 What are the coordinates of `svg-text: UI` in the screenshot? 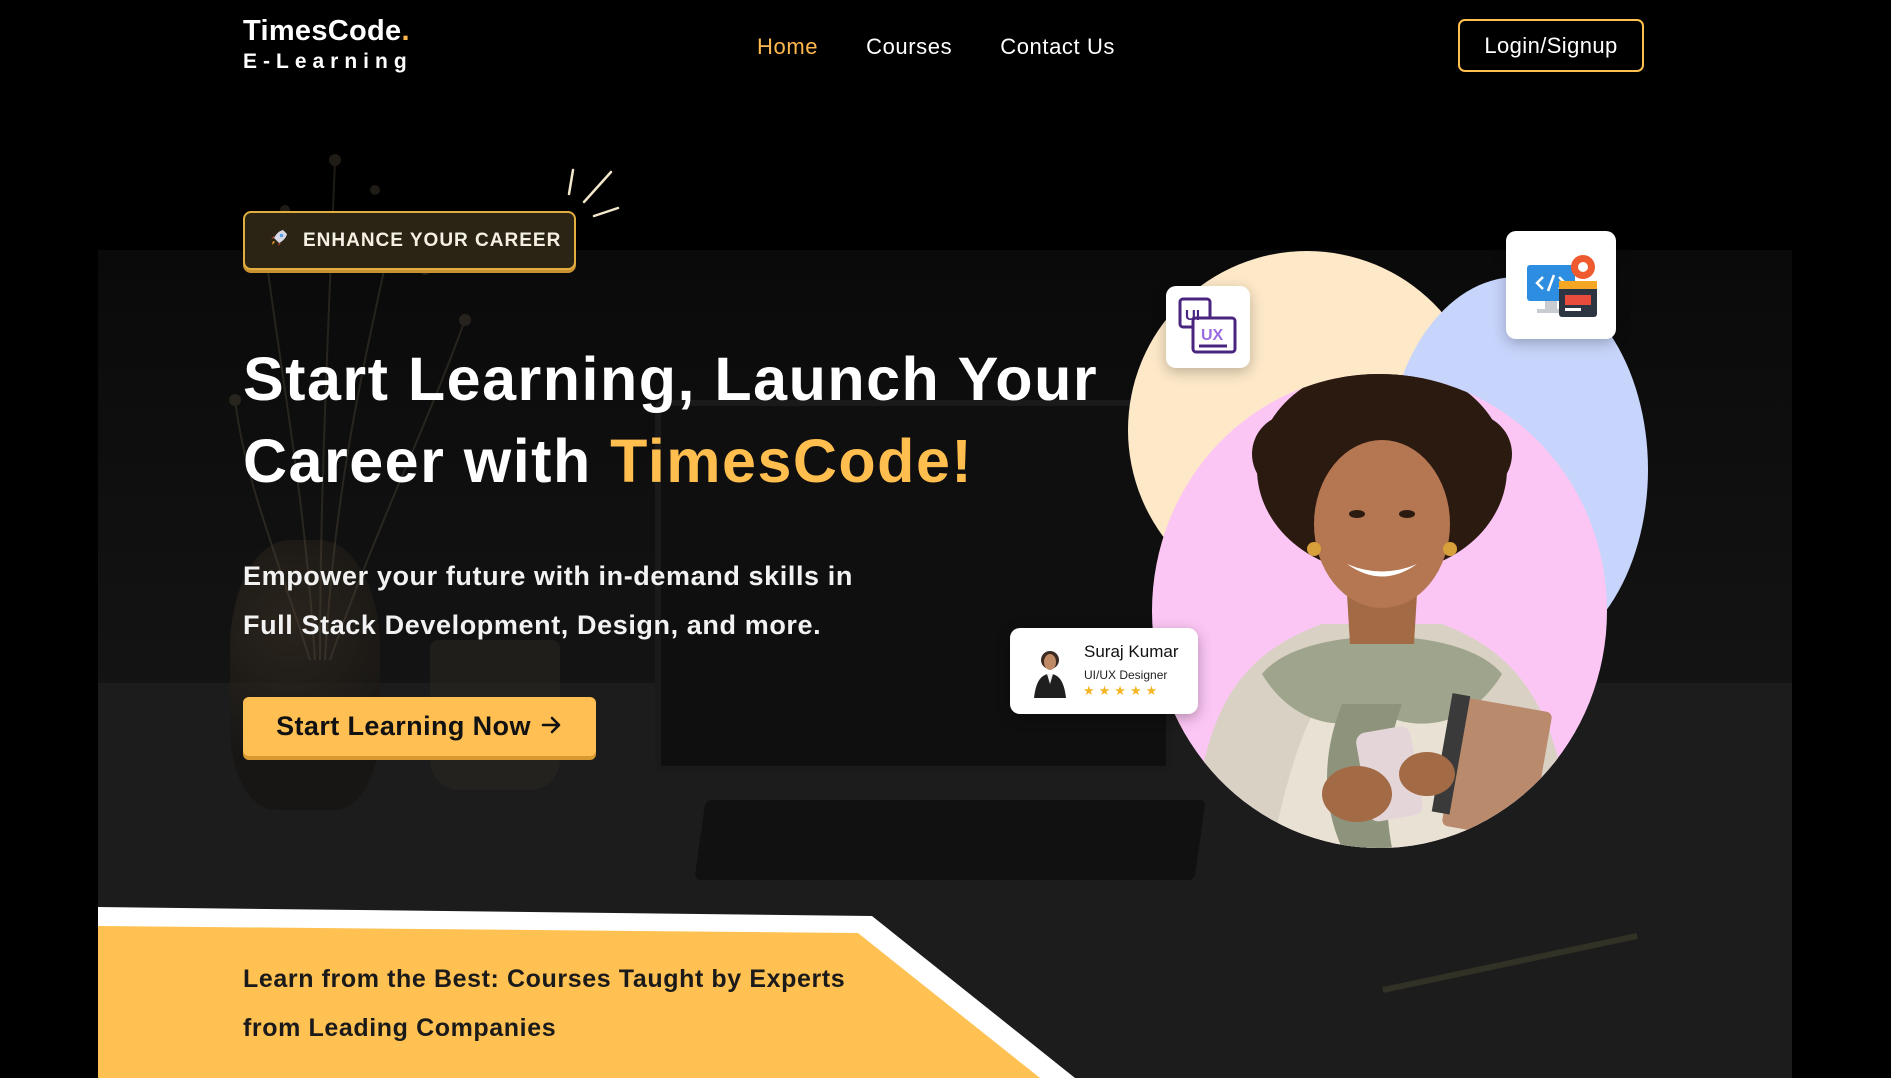 It's located at (1192, 315).